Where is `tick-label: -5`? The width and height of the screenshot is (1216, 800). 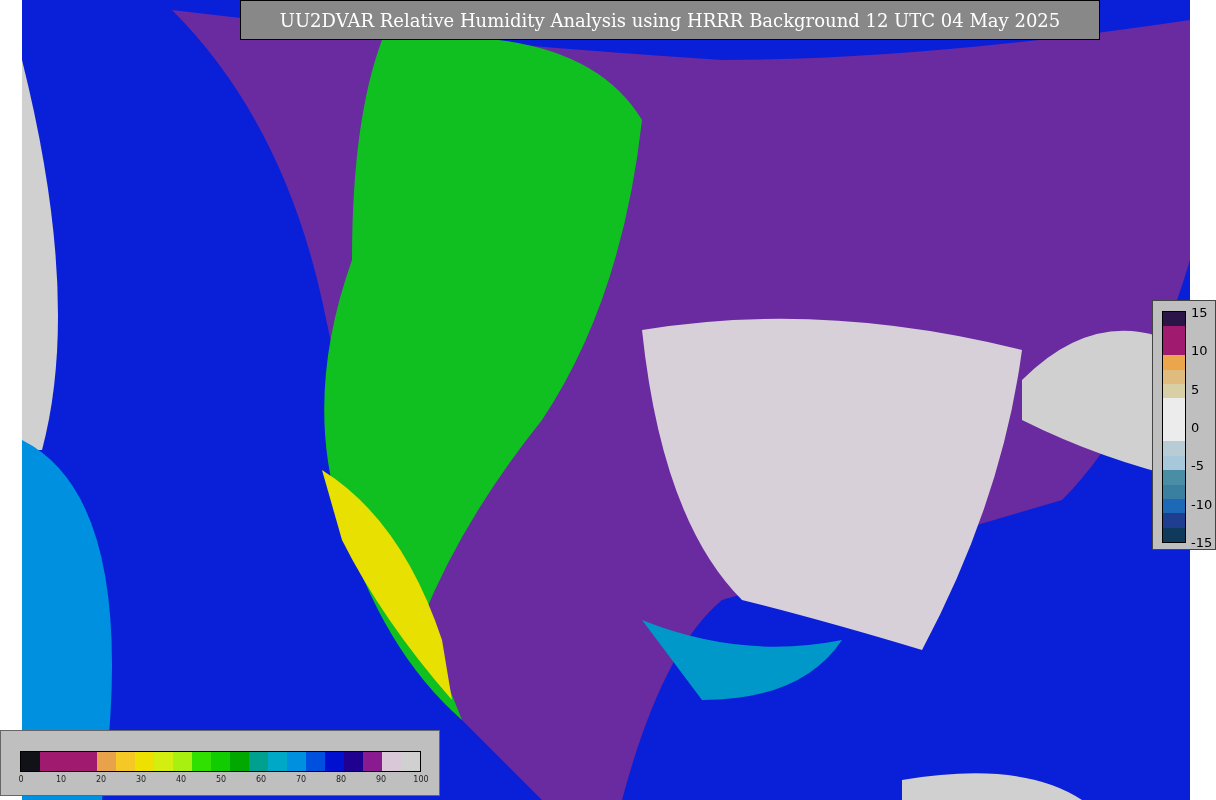
tick-label: -5 is located at coordinates (1197, 465).